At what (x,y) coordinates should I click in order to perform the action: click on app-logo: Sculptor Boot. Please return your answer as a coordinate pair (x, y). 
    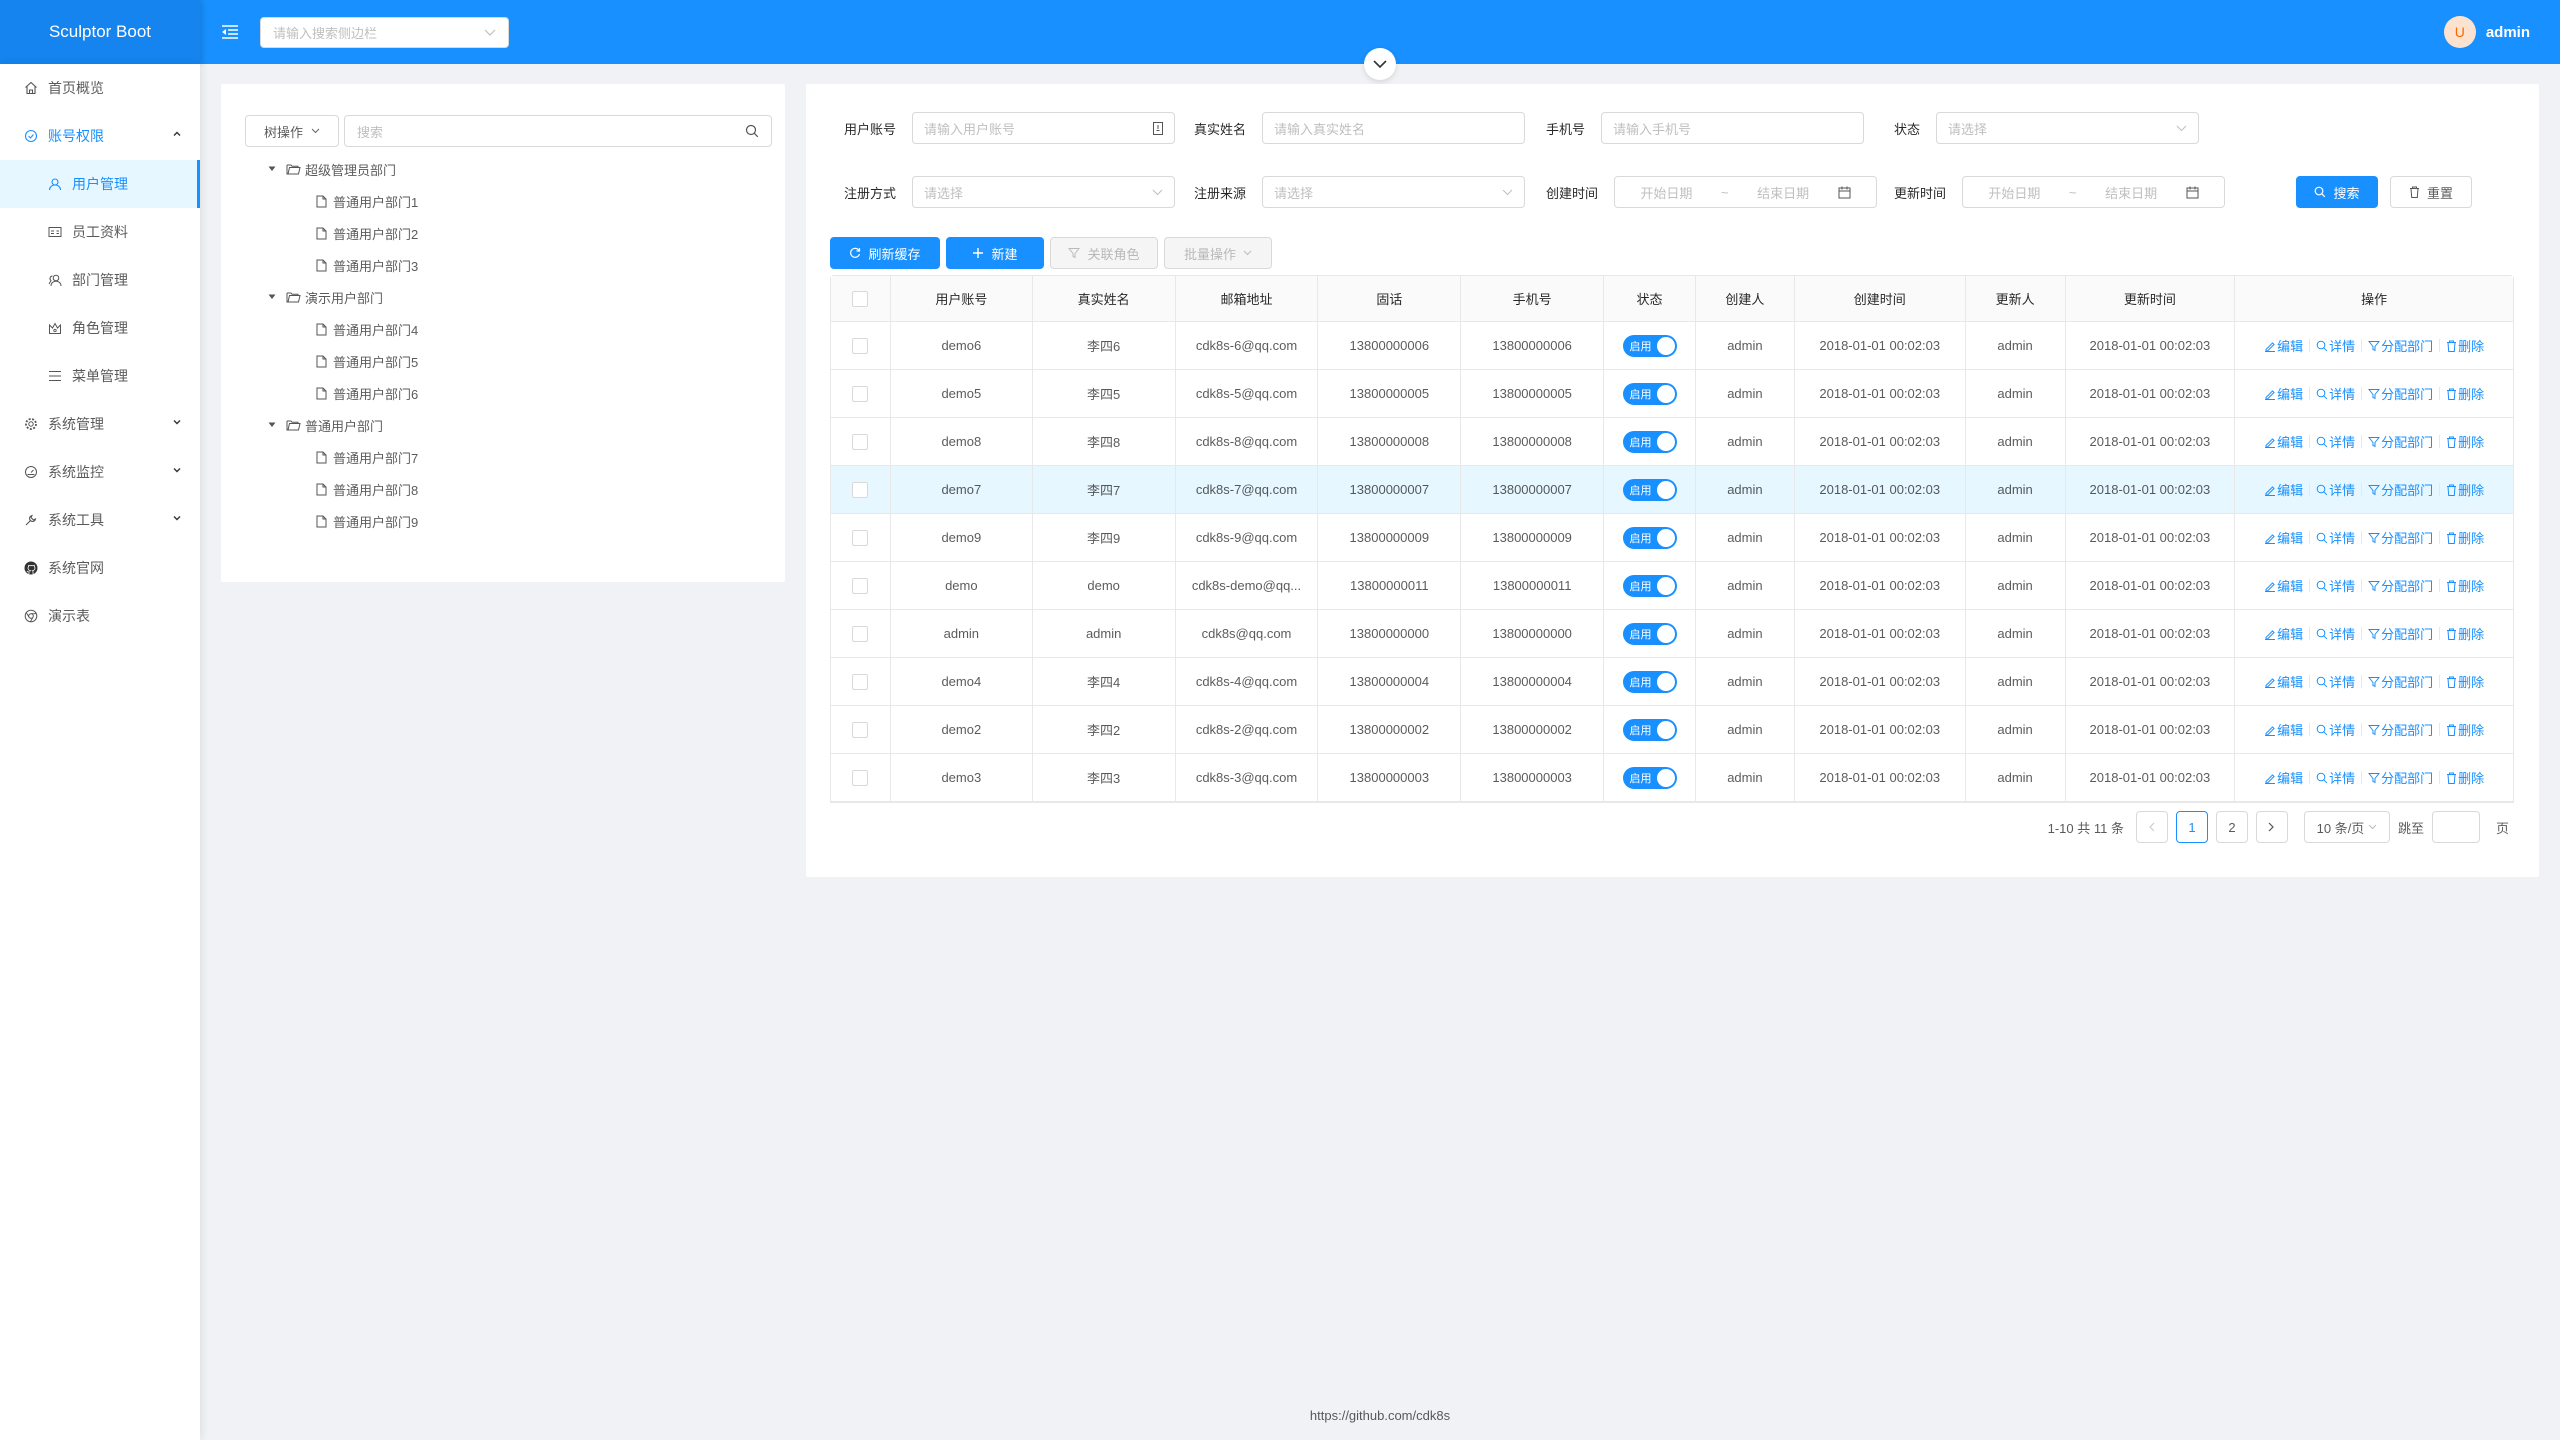
    Looking at the image, I should click on (100, 32).